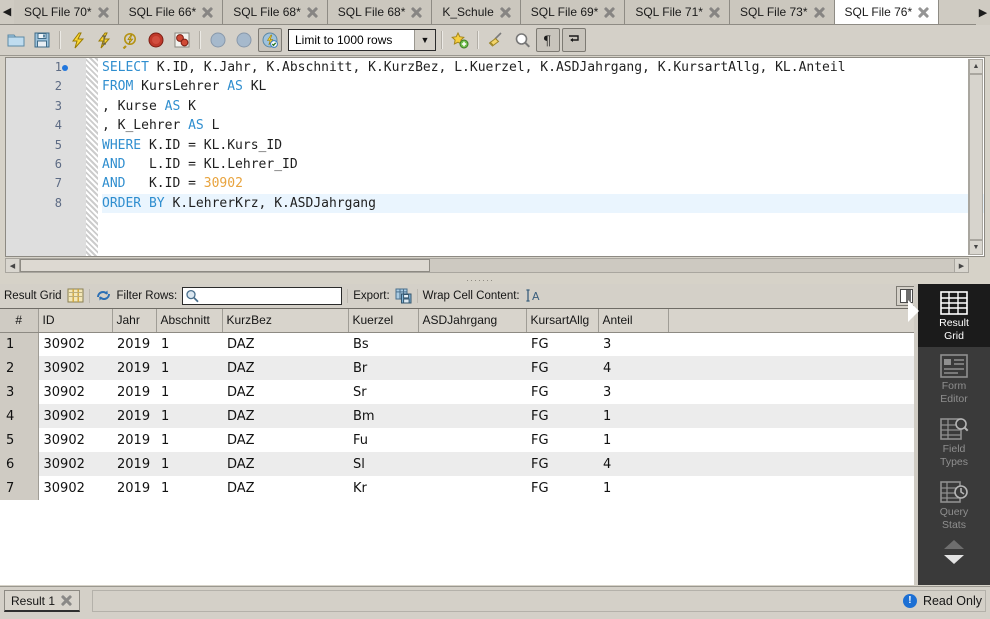  What do you see at coordinates (633, 464) in the screenshot?
I see `table-cell: 4` at bounding box center [633, 464].